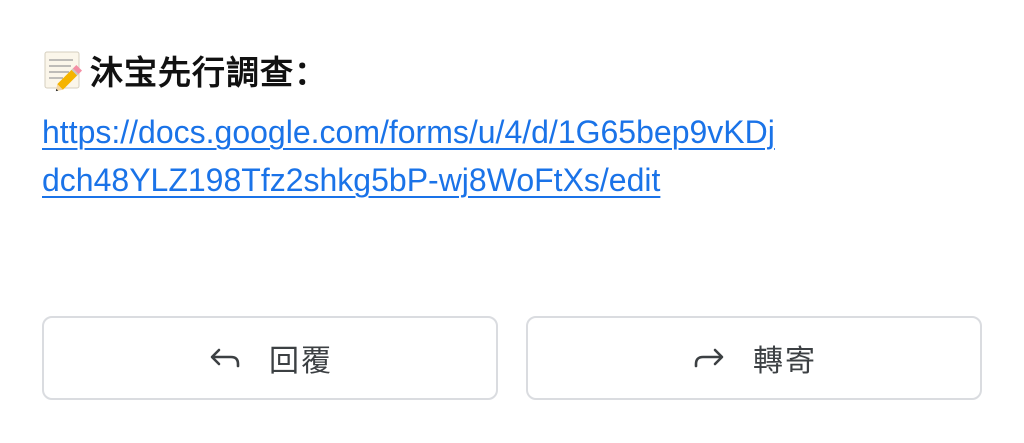 Image resolution: width=1024 pixels, height=443 pixels. Describe the element at coordinates (301, 361) in the screenshot. I see `reply-button-label: 回覆` at that location.